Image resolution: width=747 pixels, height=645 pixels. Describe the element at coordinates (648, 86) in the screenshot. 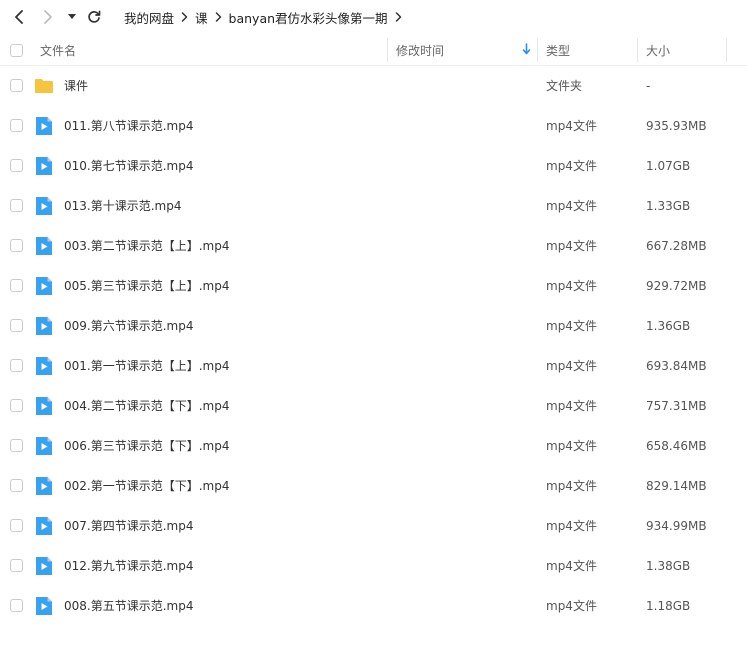

I see `file-size: -` at that location.